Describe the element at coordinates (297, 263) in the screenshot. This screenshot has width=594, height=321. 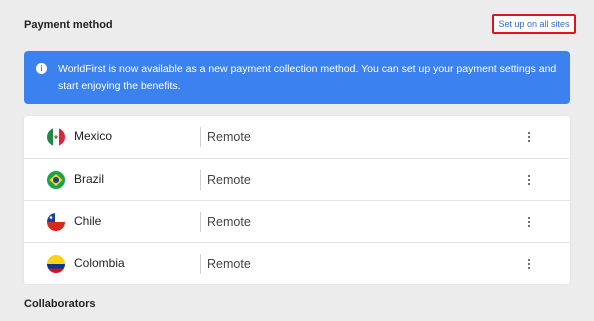
I see `country-row-colombia: Colombia Remote` at that location.